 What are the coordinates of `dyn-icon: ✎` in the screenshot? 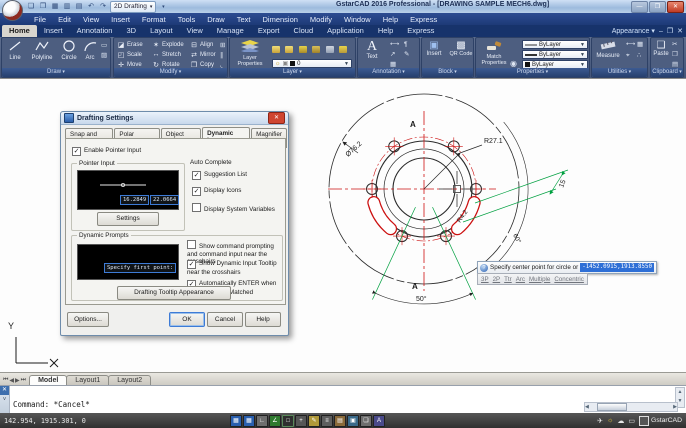 It's located at (314, 420).